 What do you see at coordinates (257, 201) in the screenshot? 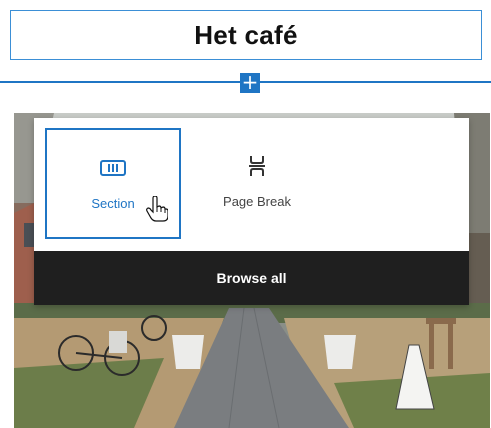
I see `page-break-label: Page Break` at bounding box center [257, 201].